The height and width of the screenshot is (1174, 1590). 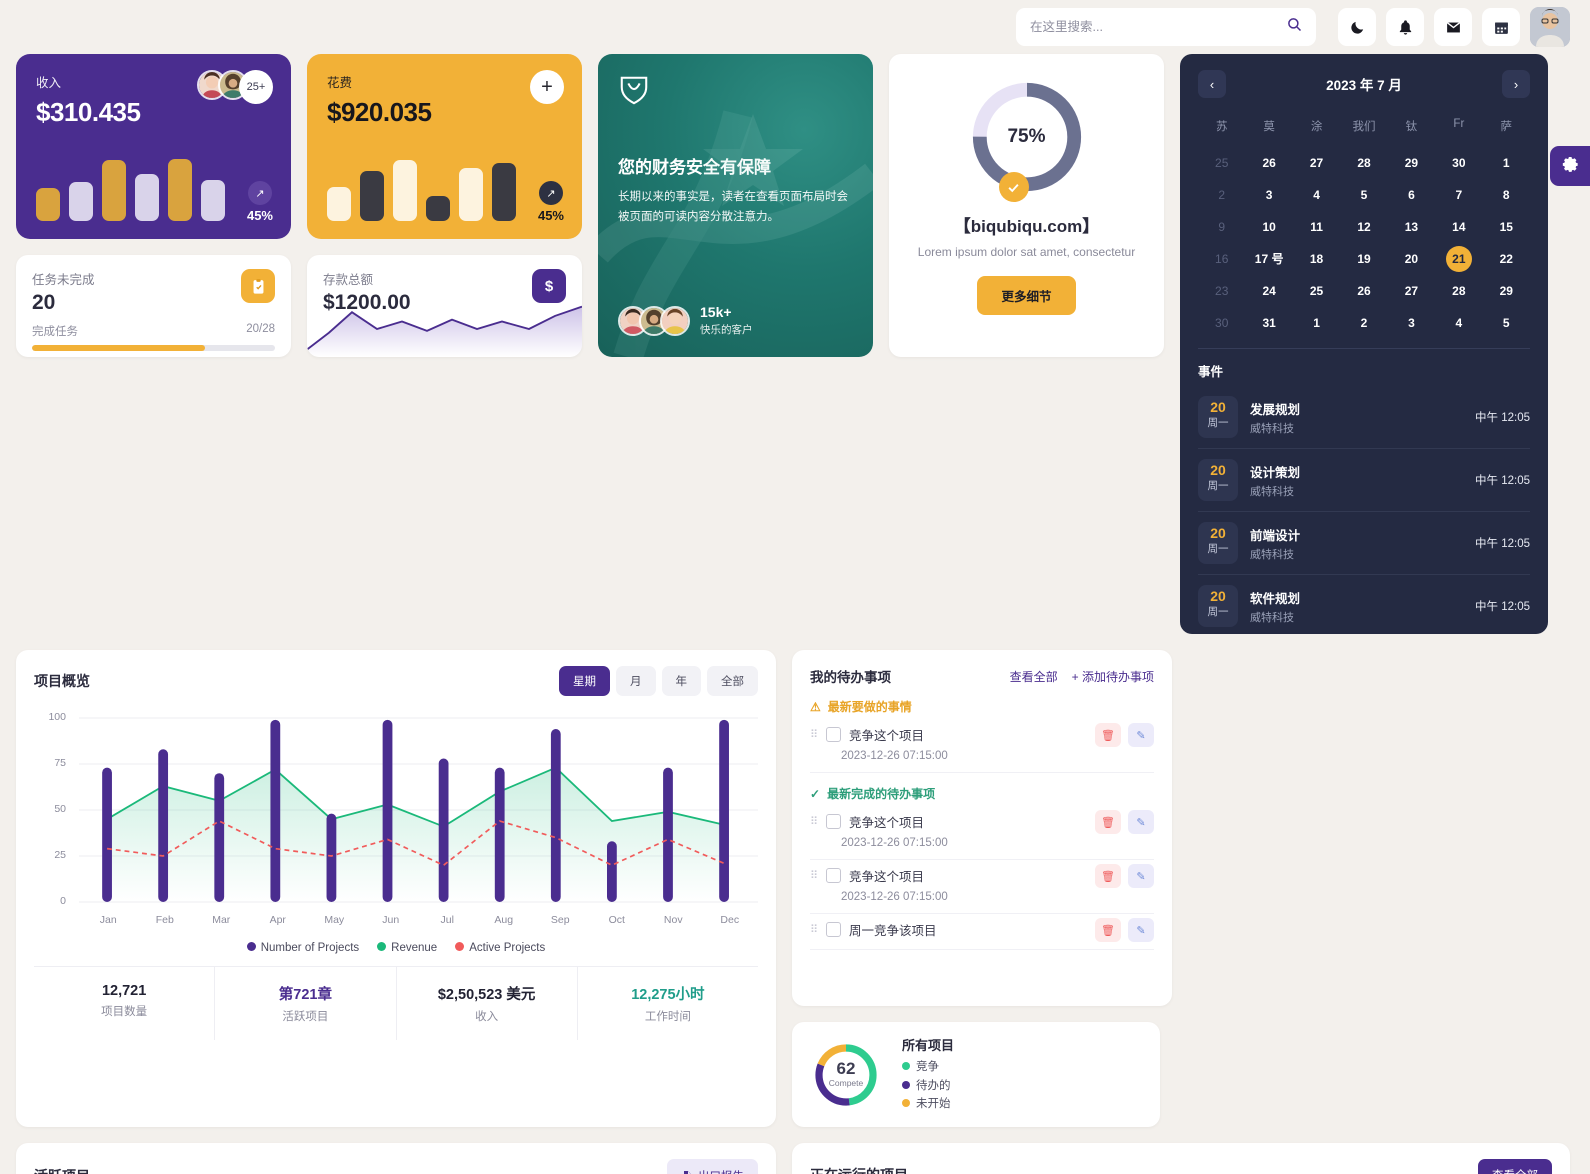 I want to click on promo-avatars, so click(x=654, y=320).